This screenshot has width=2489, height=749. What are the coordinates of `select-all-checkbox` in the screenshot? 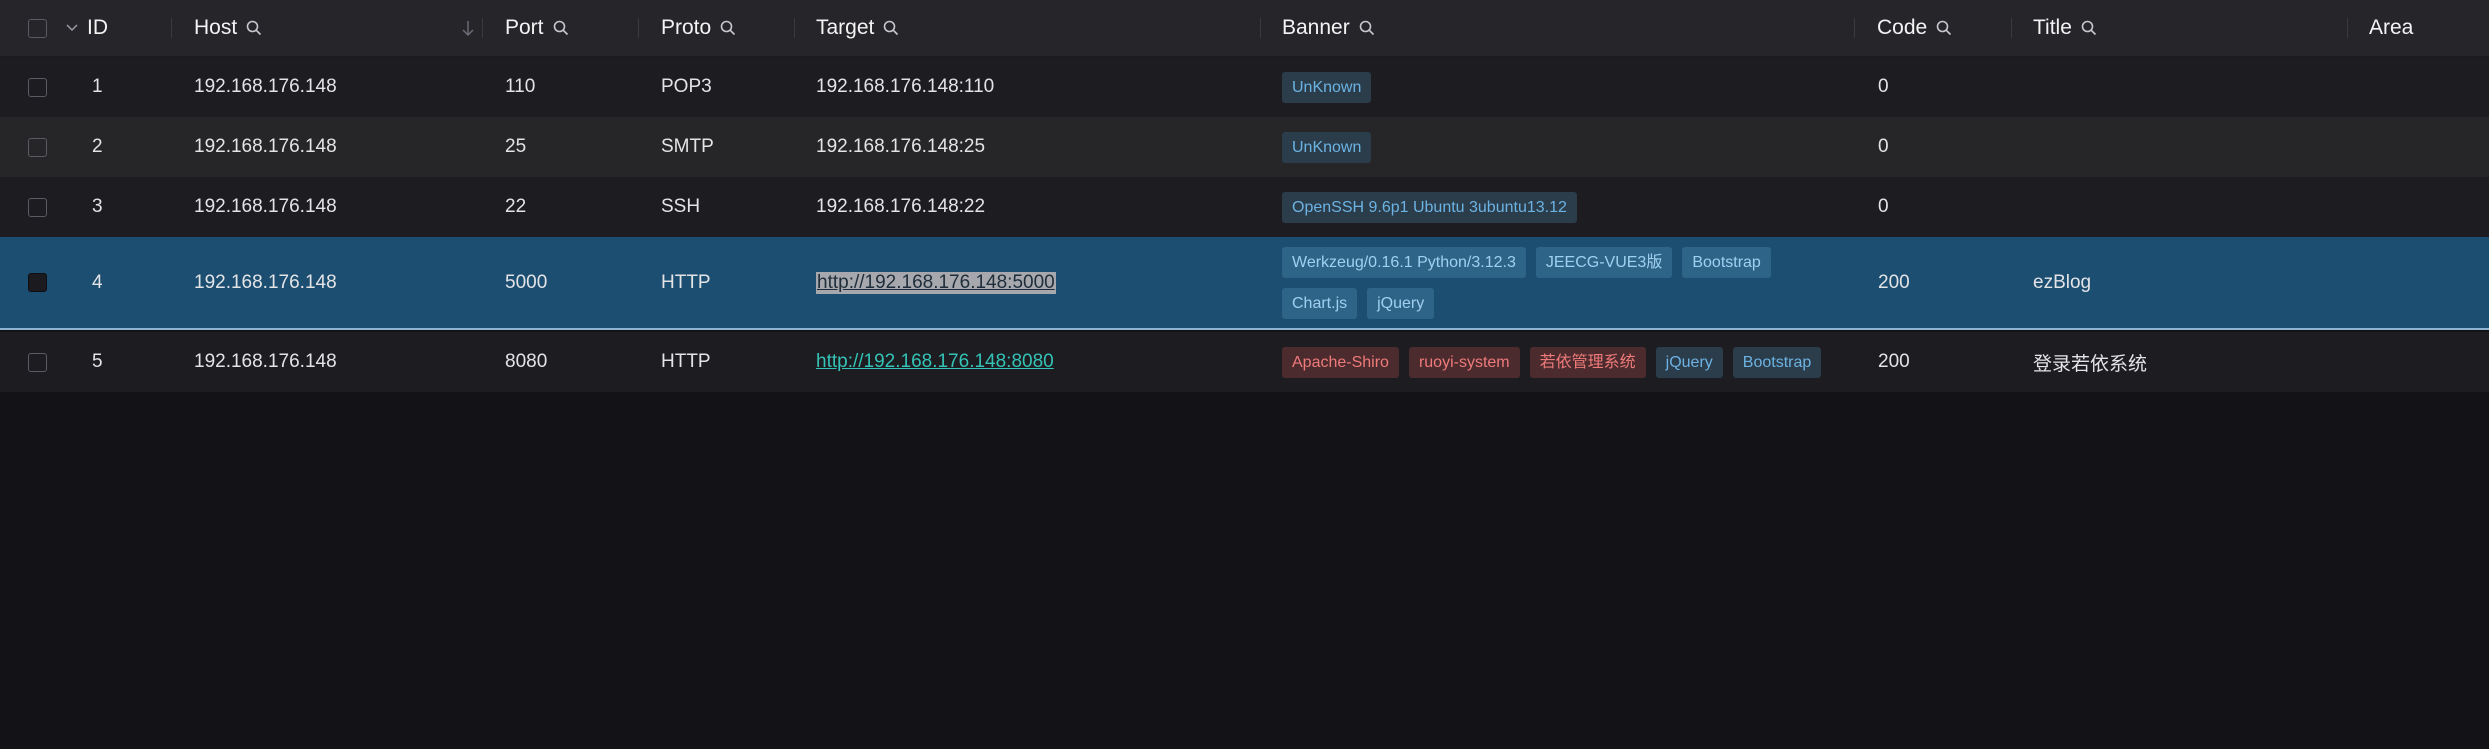 It's located at (37, 28).